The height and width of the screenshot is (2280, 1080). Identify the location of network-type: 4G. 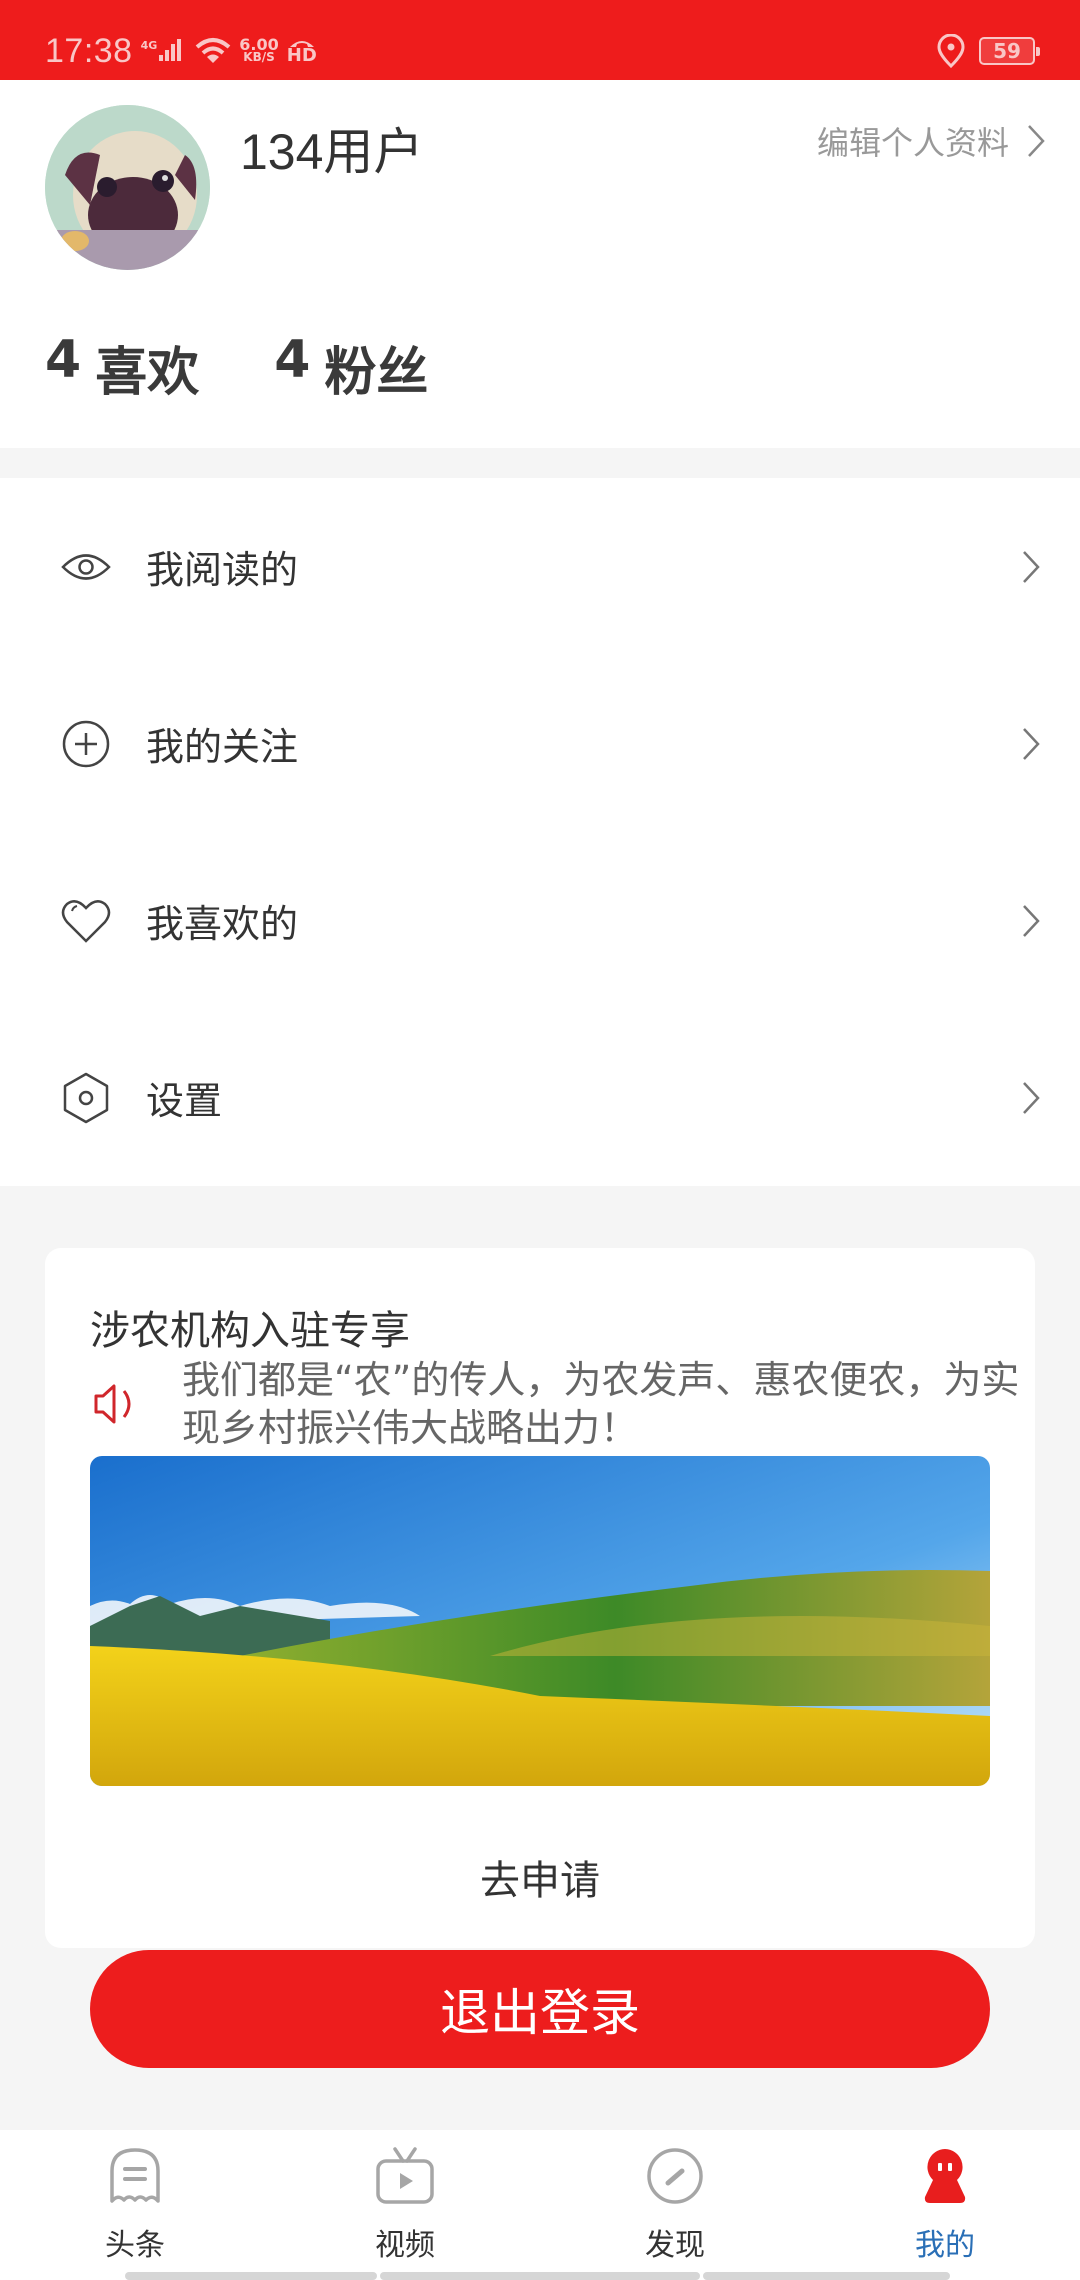
(149, 45).